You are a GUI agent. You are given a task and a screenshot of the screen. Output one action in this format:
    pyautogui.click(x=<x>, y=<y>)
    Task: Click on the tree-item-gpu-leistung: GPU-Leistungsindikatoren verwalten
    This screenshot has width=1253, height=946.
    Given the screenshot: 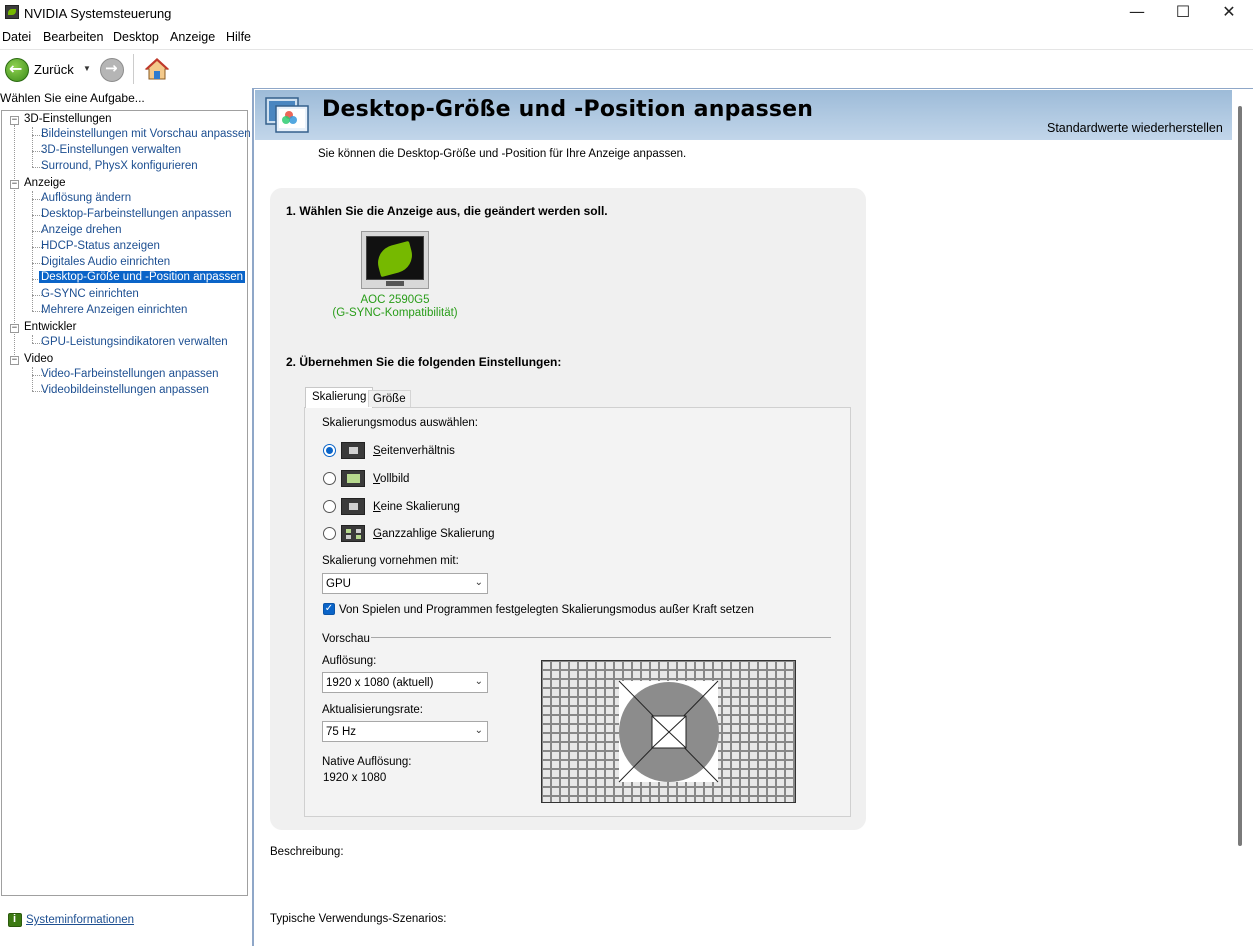 What is the action you would take?
    pyautogui.click(x=134, y=342)
    